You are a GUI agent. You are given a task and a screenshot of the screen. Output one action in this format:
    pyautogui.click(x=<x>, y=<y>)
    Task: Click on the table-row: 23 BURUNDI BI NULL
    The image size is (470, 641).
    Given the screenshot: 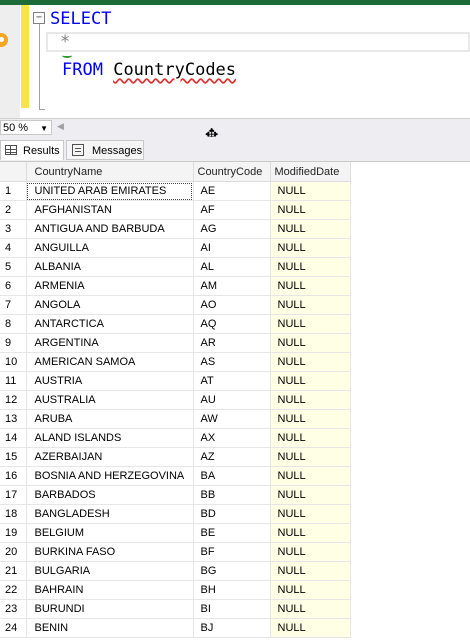 What is the action you would take?
    pyautogui.click(x=175, y=609)
    